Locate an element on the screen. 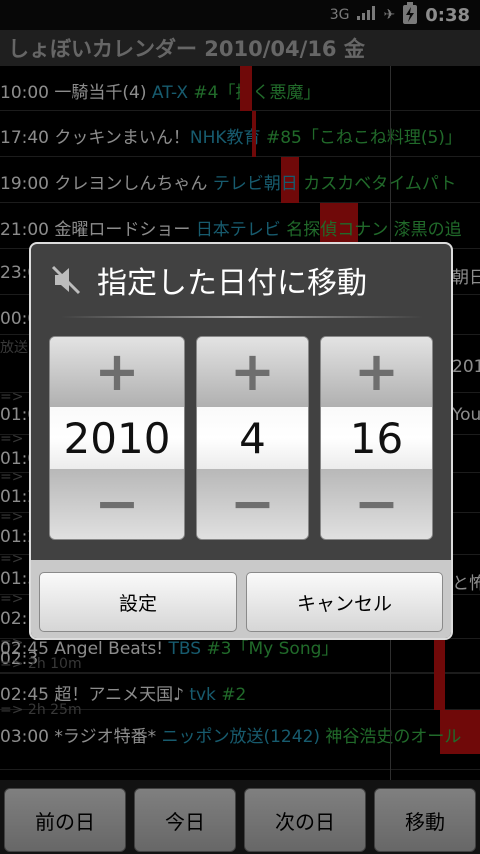 This screenshot has height=854, width=480. cancel-button: キャンセル is located at coordinates (344, 602).